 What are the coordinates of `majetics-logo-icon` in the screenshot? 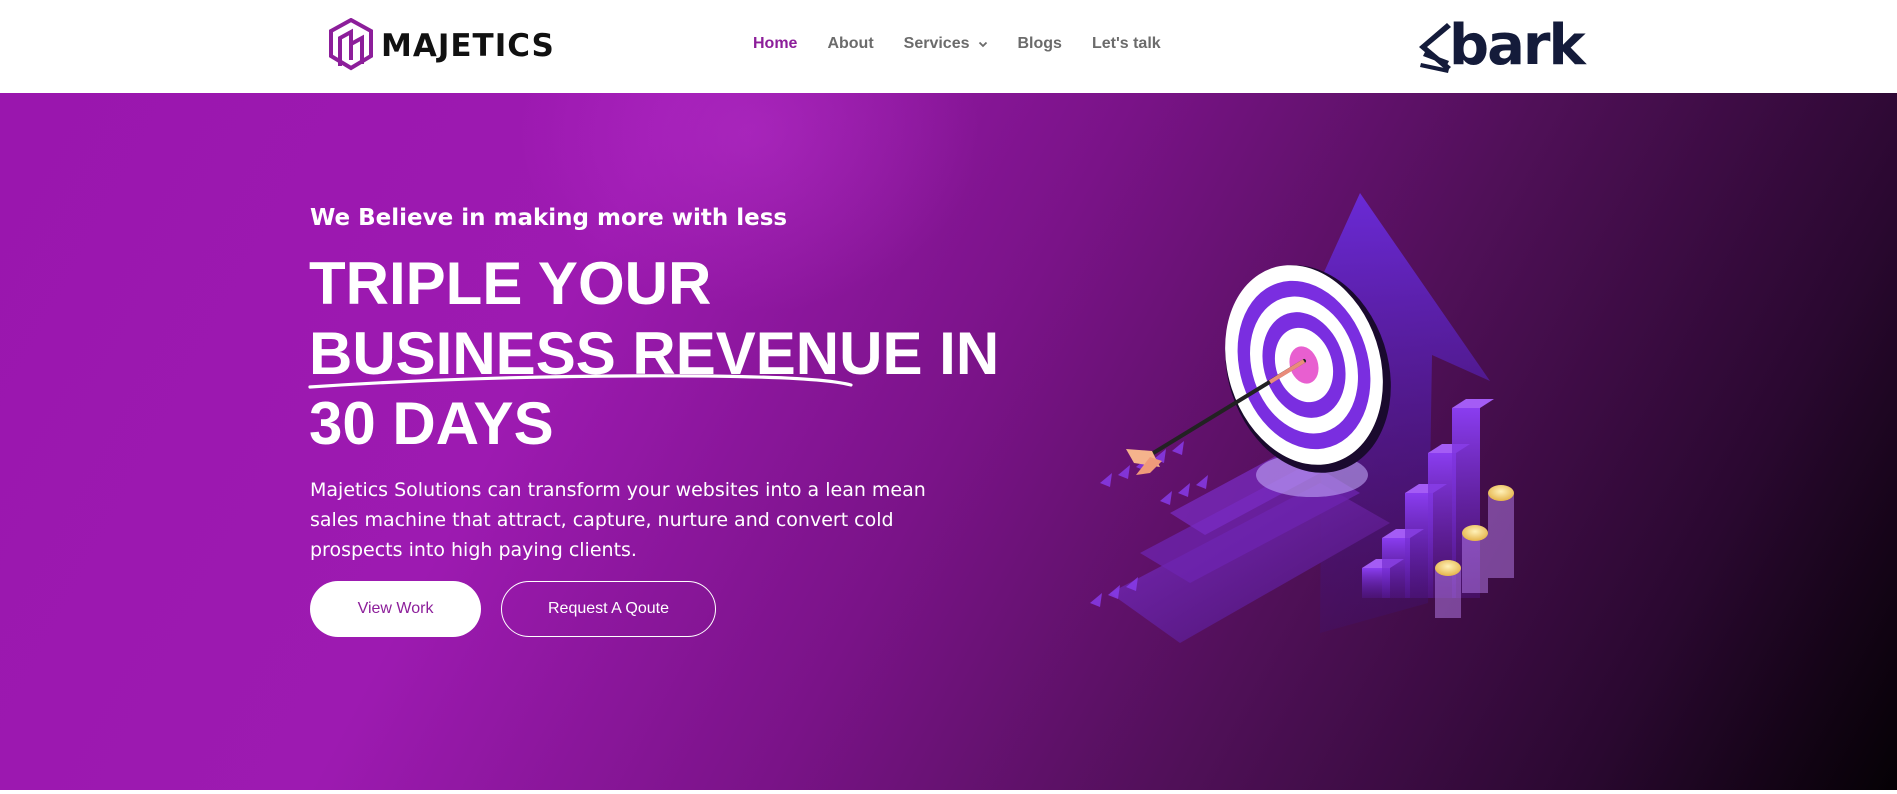 It's located at (351, 44).